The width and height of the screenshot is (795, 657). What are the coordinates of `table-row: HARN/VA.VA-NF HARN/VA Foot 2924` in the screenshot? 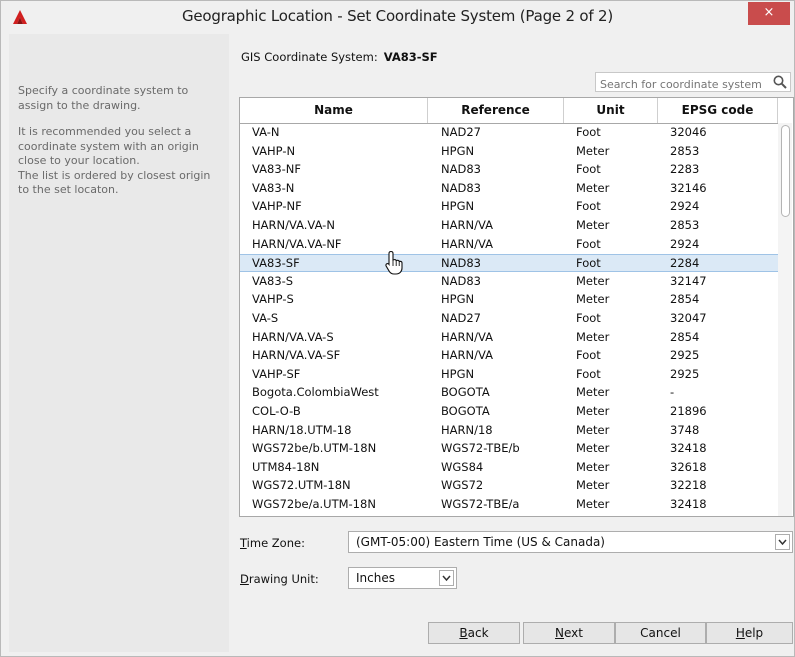 It's located at (509, 245).